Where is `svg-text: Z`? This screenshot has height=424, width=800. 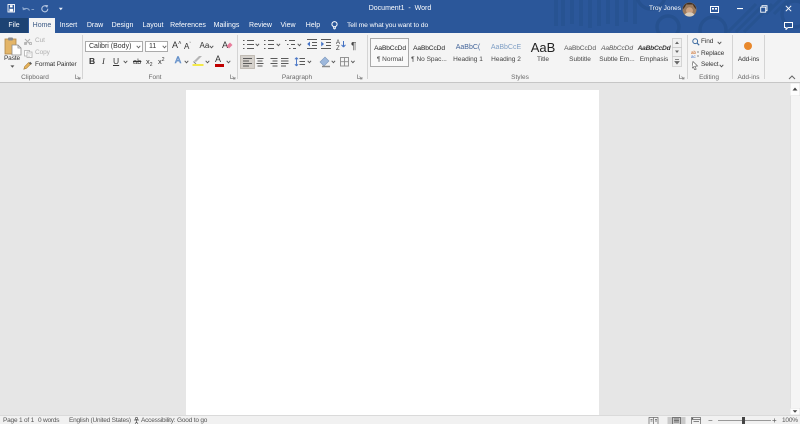 svg-text: Z is located at coordinates (338, 49).